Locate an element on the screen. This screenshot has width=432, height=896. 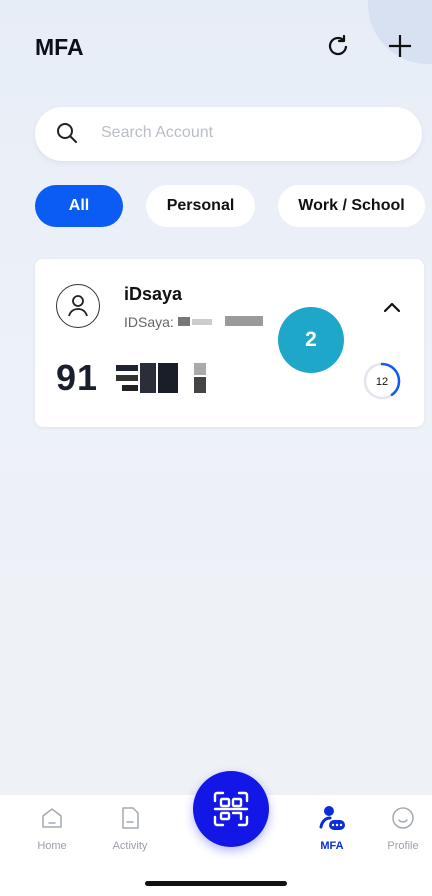
tab-mfa-label: MFA is located at coordinates (332, 846).